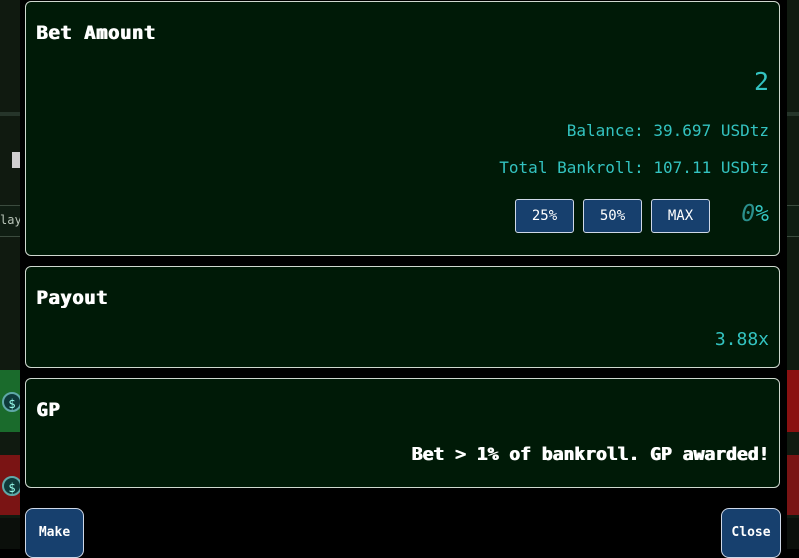 This screenshot has height=558, width=799. I want to click on bankroll-text: Total Bankroll: 107.11 USDtz, so click(634, 167).